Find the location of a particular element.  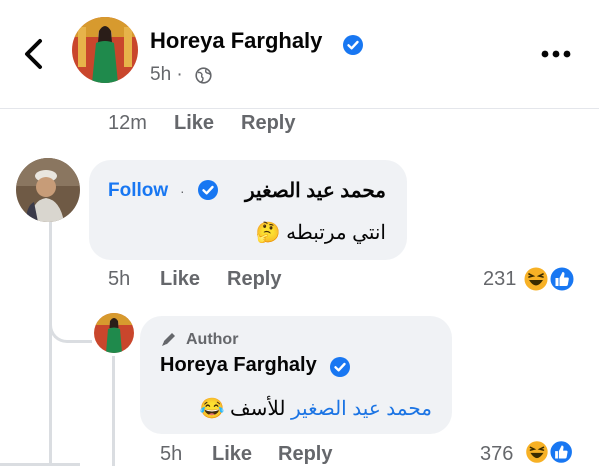

reaction-count: 376 is located at coordinates (496, 454).